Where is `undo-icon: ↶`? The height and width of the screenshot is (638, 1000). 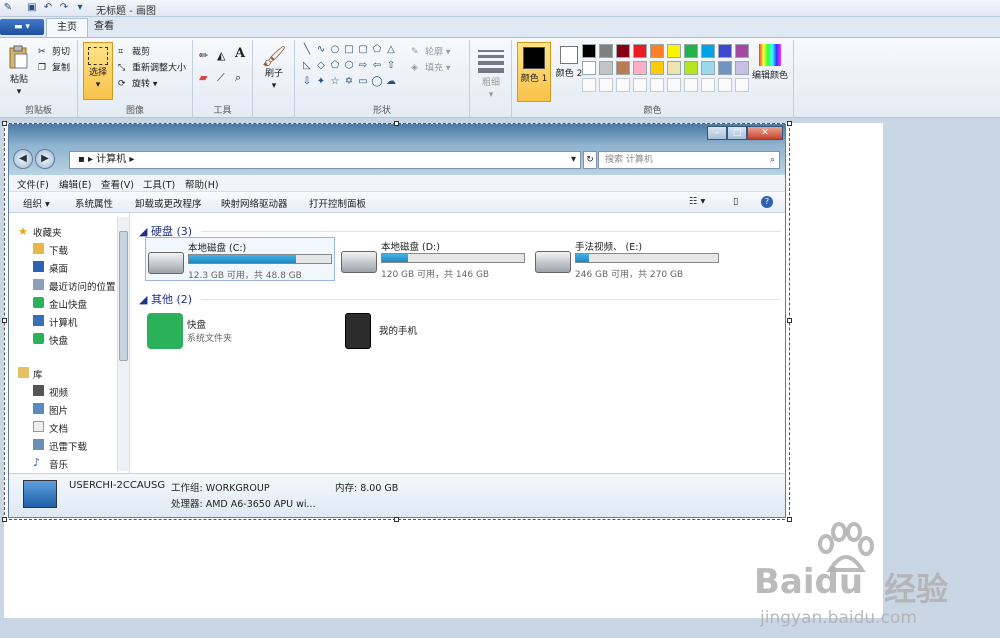
undo-icon: ↶ is located at coordinates (48, 8).